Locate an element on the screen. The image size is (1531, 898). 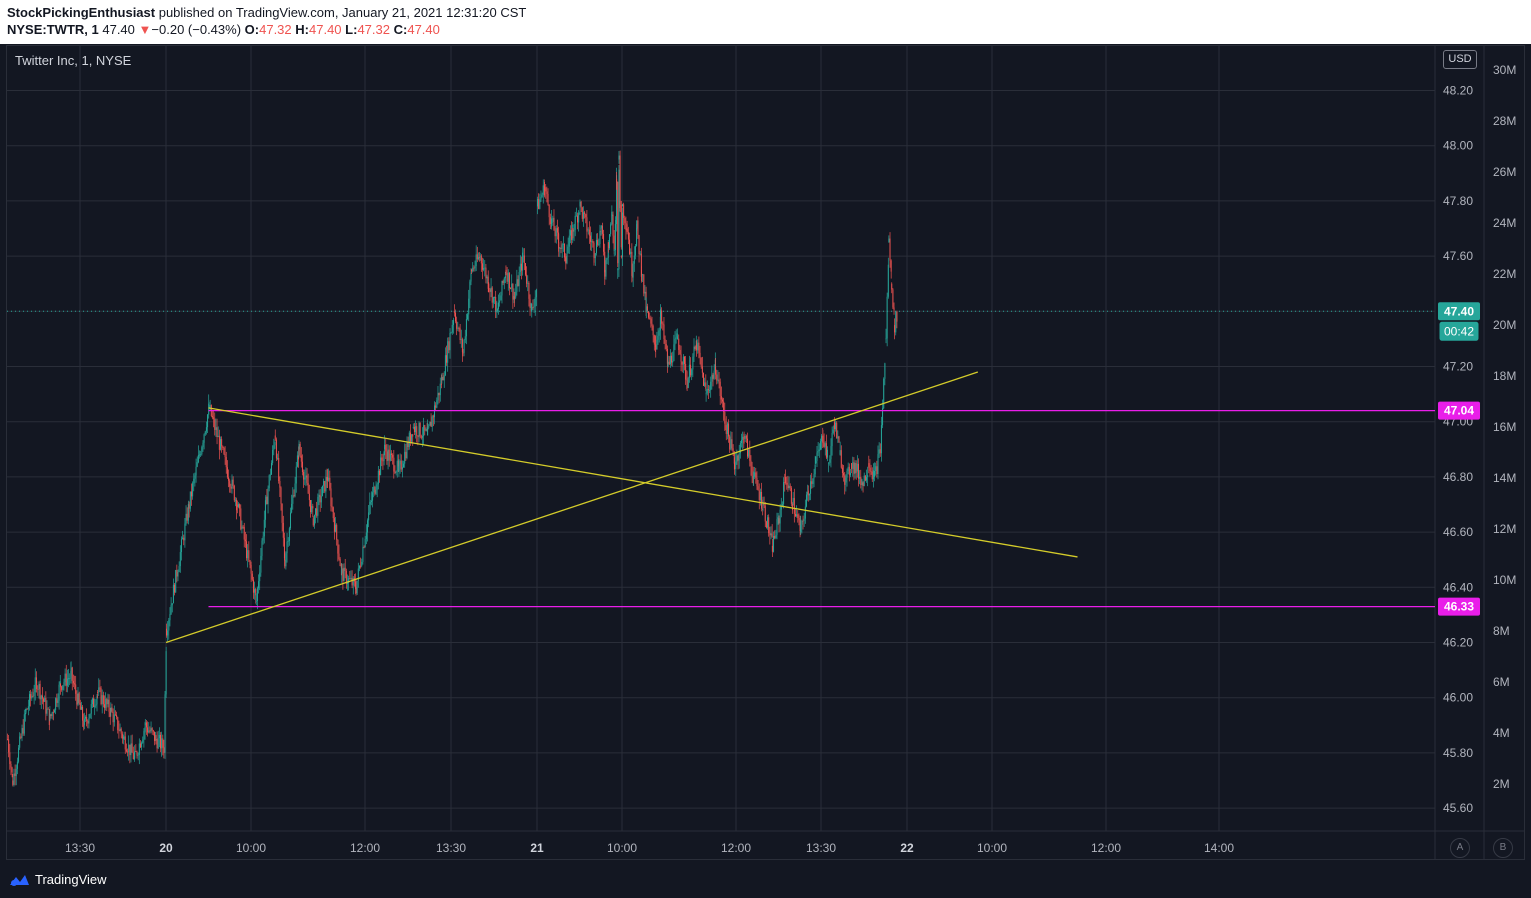
time-tick-label: 12:00 is located at coordinates (1106, 848).